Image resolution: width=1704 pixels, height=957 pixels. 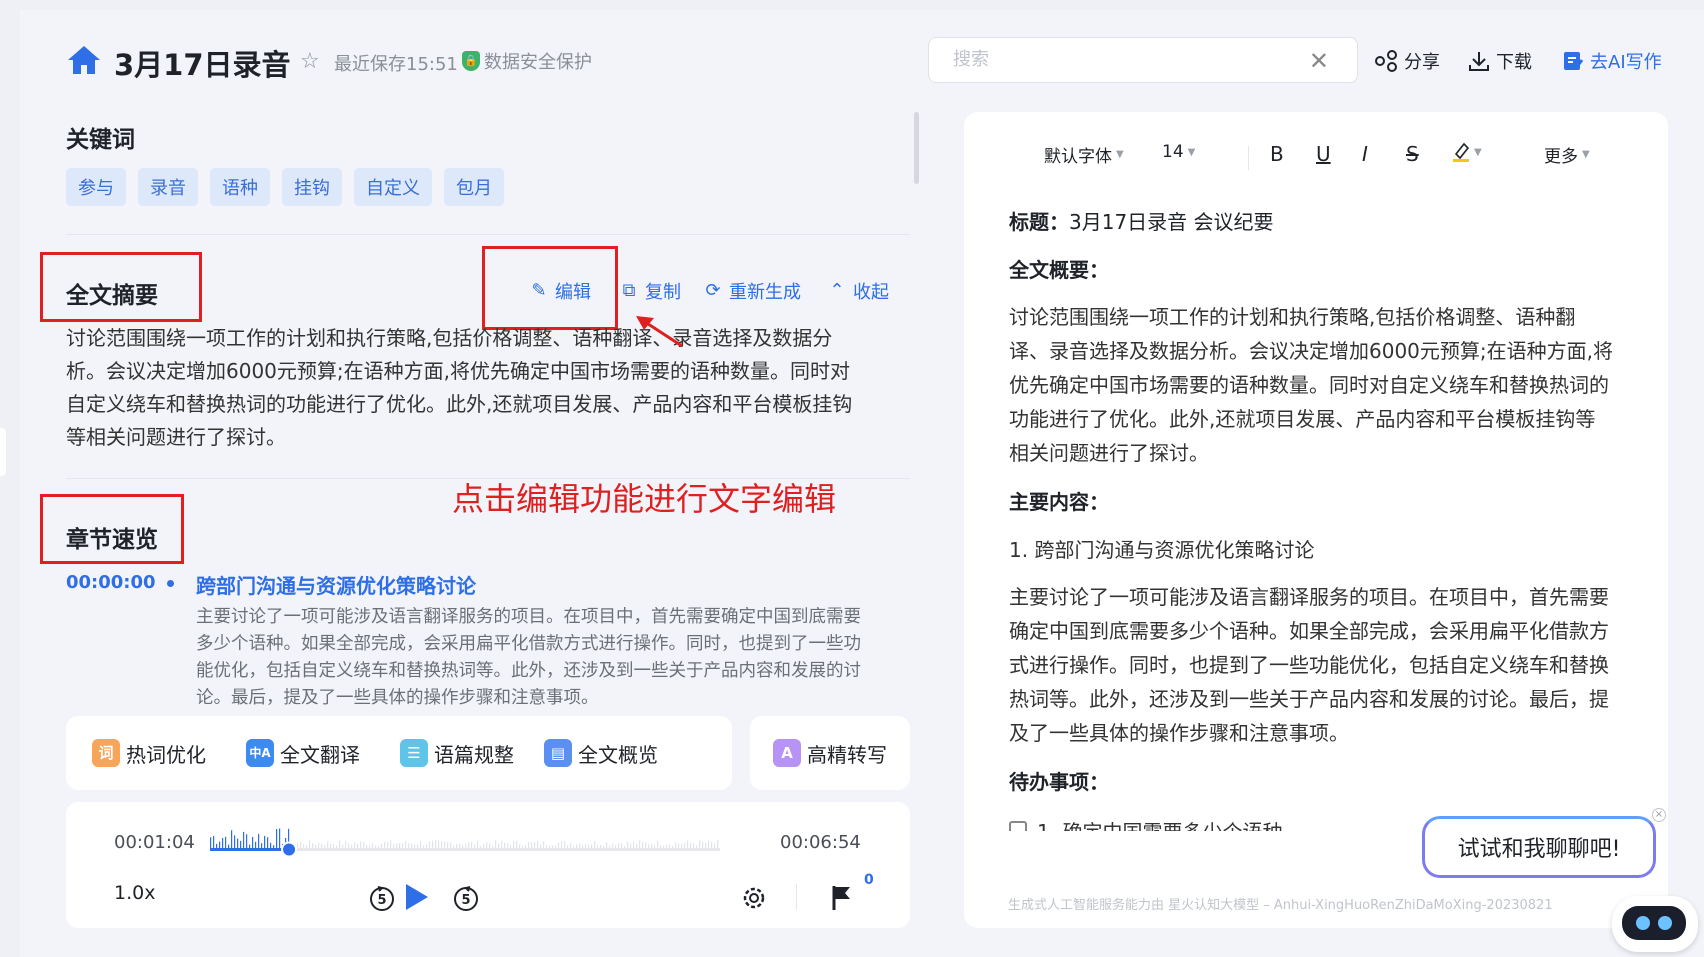 I want to click on highlight-box-edit, so click(x=550, y=288).